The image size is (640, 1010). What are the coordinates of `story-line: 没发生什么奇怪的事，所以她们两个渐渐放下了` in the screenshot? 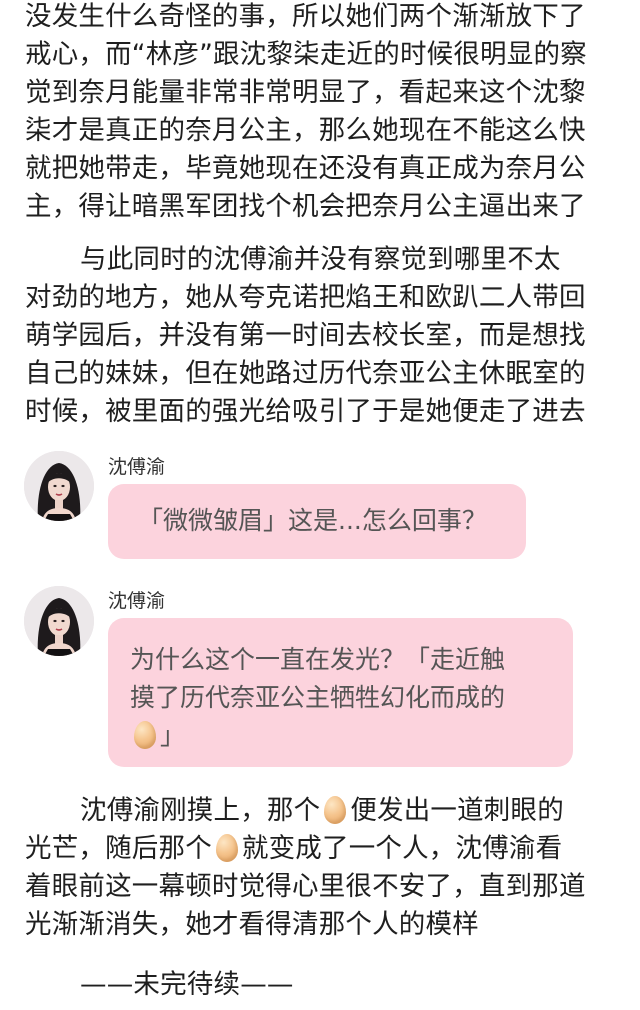 It's located at (305, 16).